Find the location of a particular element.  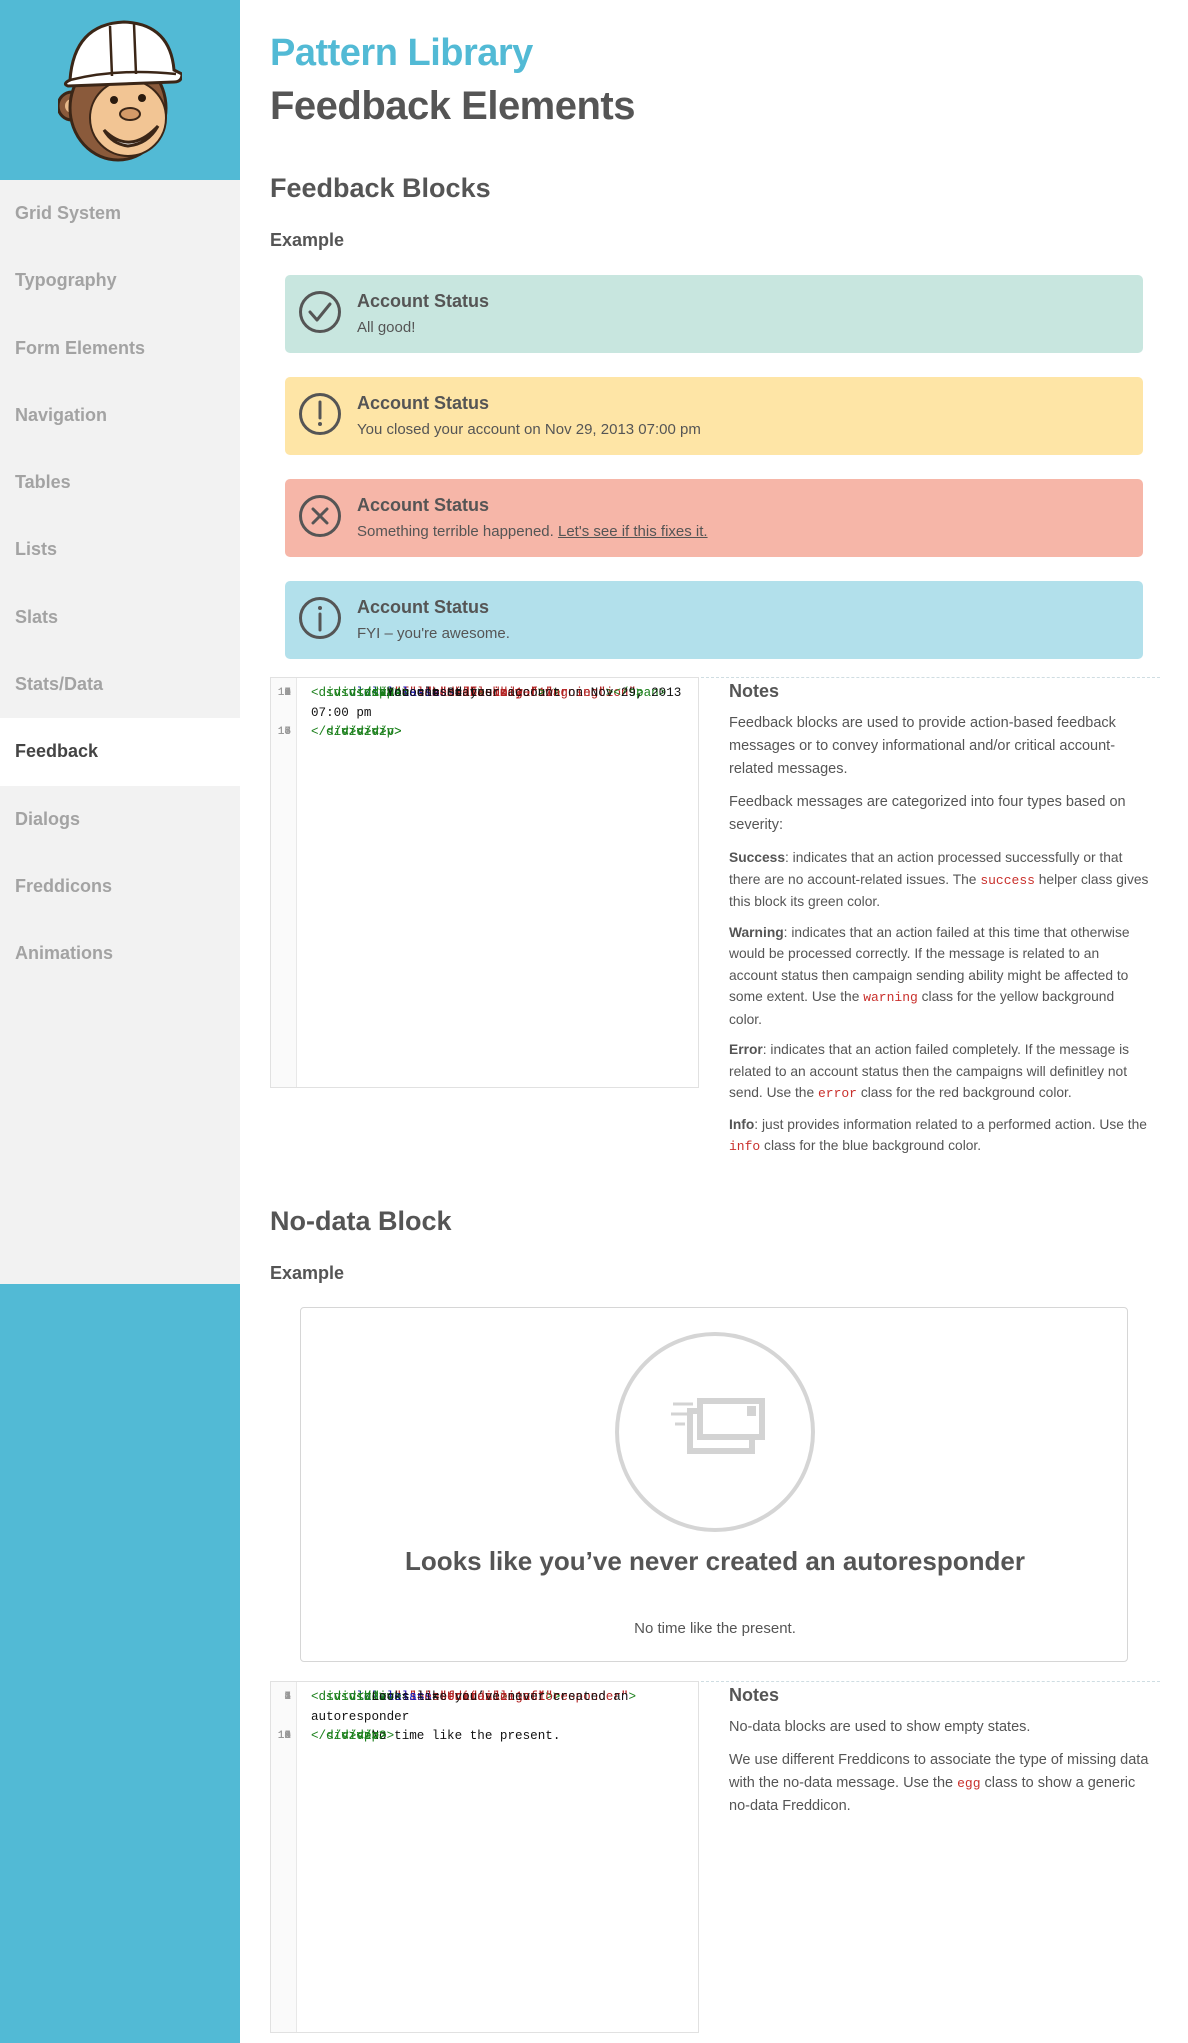

sidebar-item-navigation: Navigation is located at coordinates (120, 415).